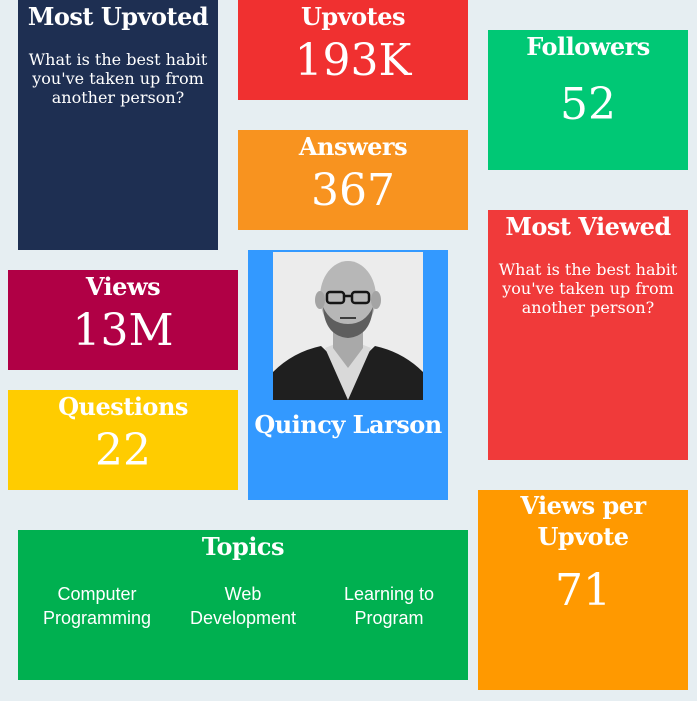  I want to click on topics-title: Topics, so click(243, 546).